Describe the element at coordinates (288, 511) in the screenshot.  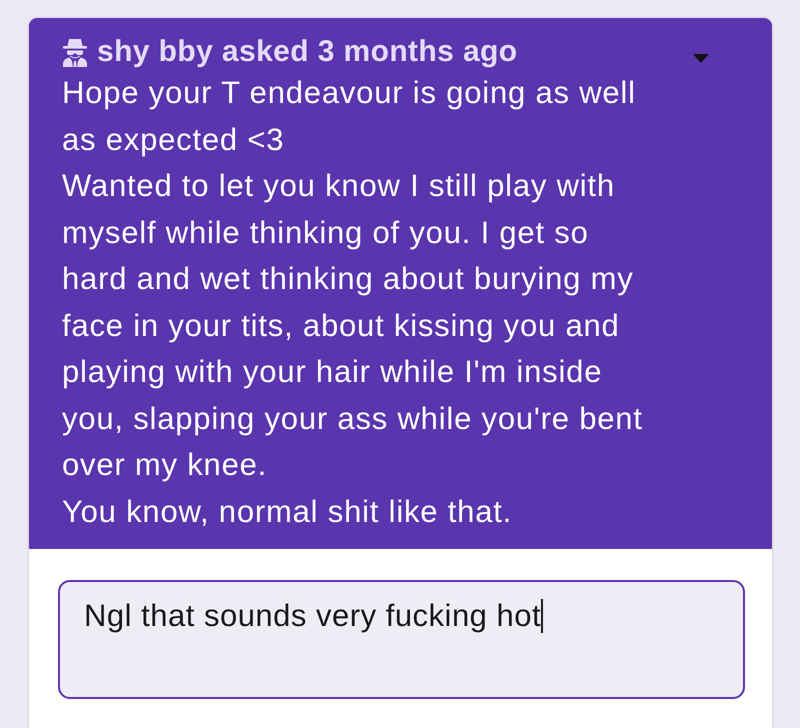
I see `question-text: You know, normal shit like that.` at that location.